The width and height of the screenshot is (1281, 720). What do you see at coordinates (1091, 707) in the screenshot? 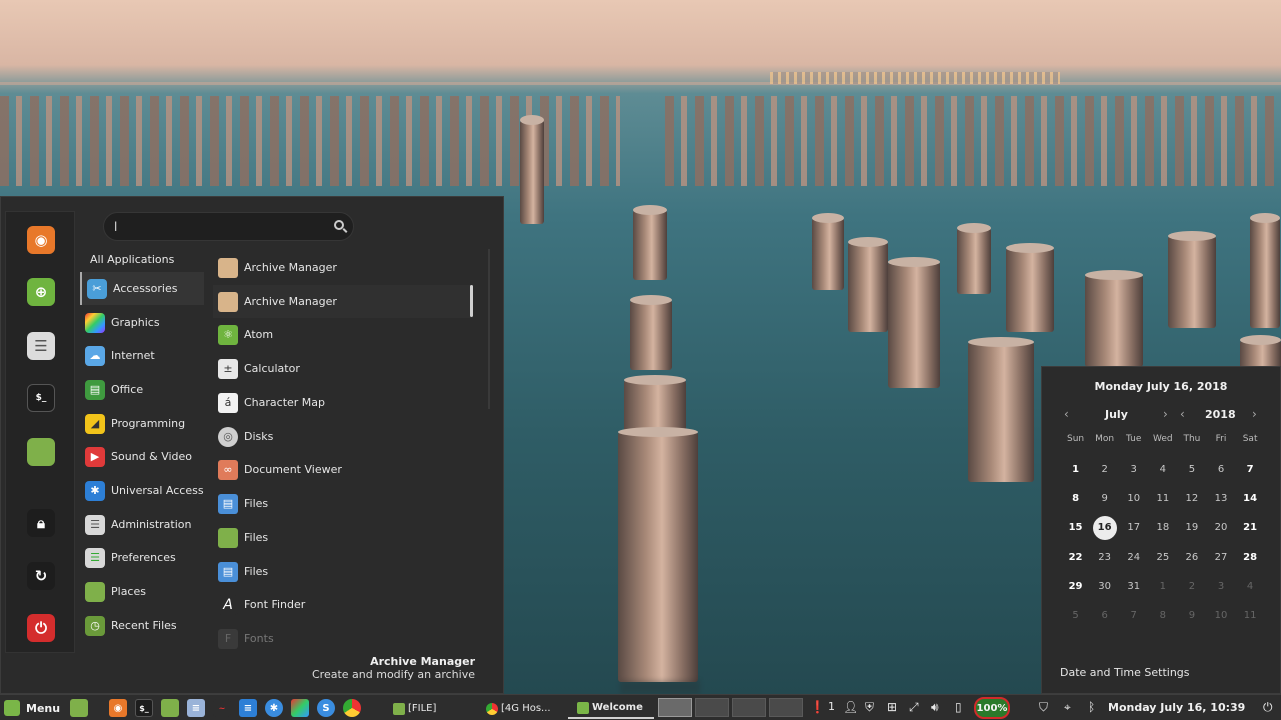
I see `bluetooth-icon: ᛒ` at bounding box center [1091, 707].